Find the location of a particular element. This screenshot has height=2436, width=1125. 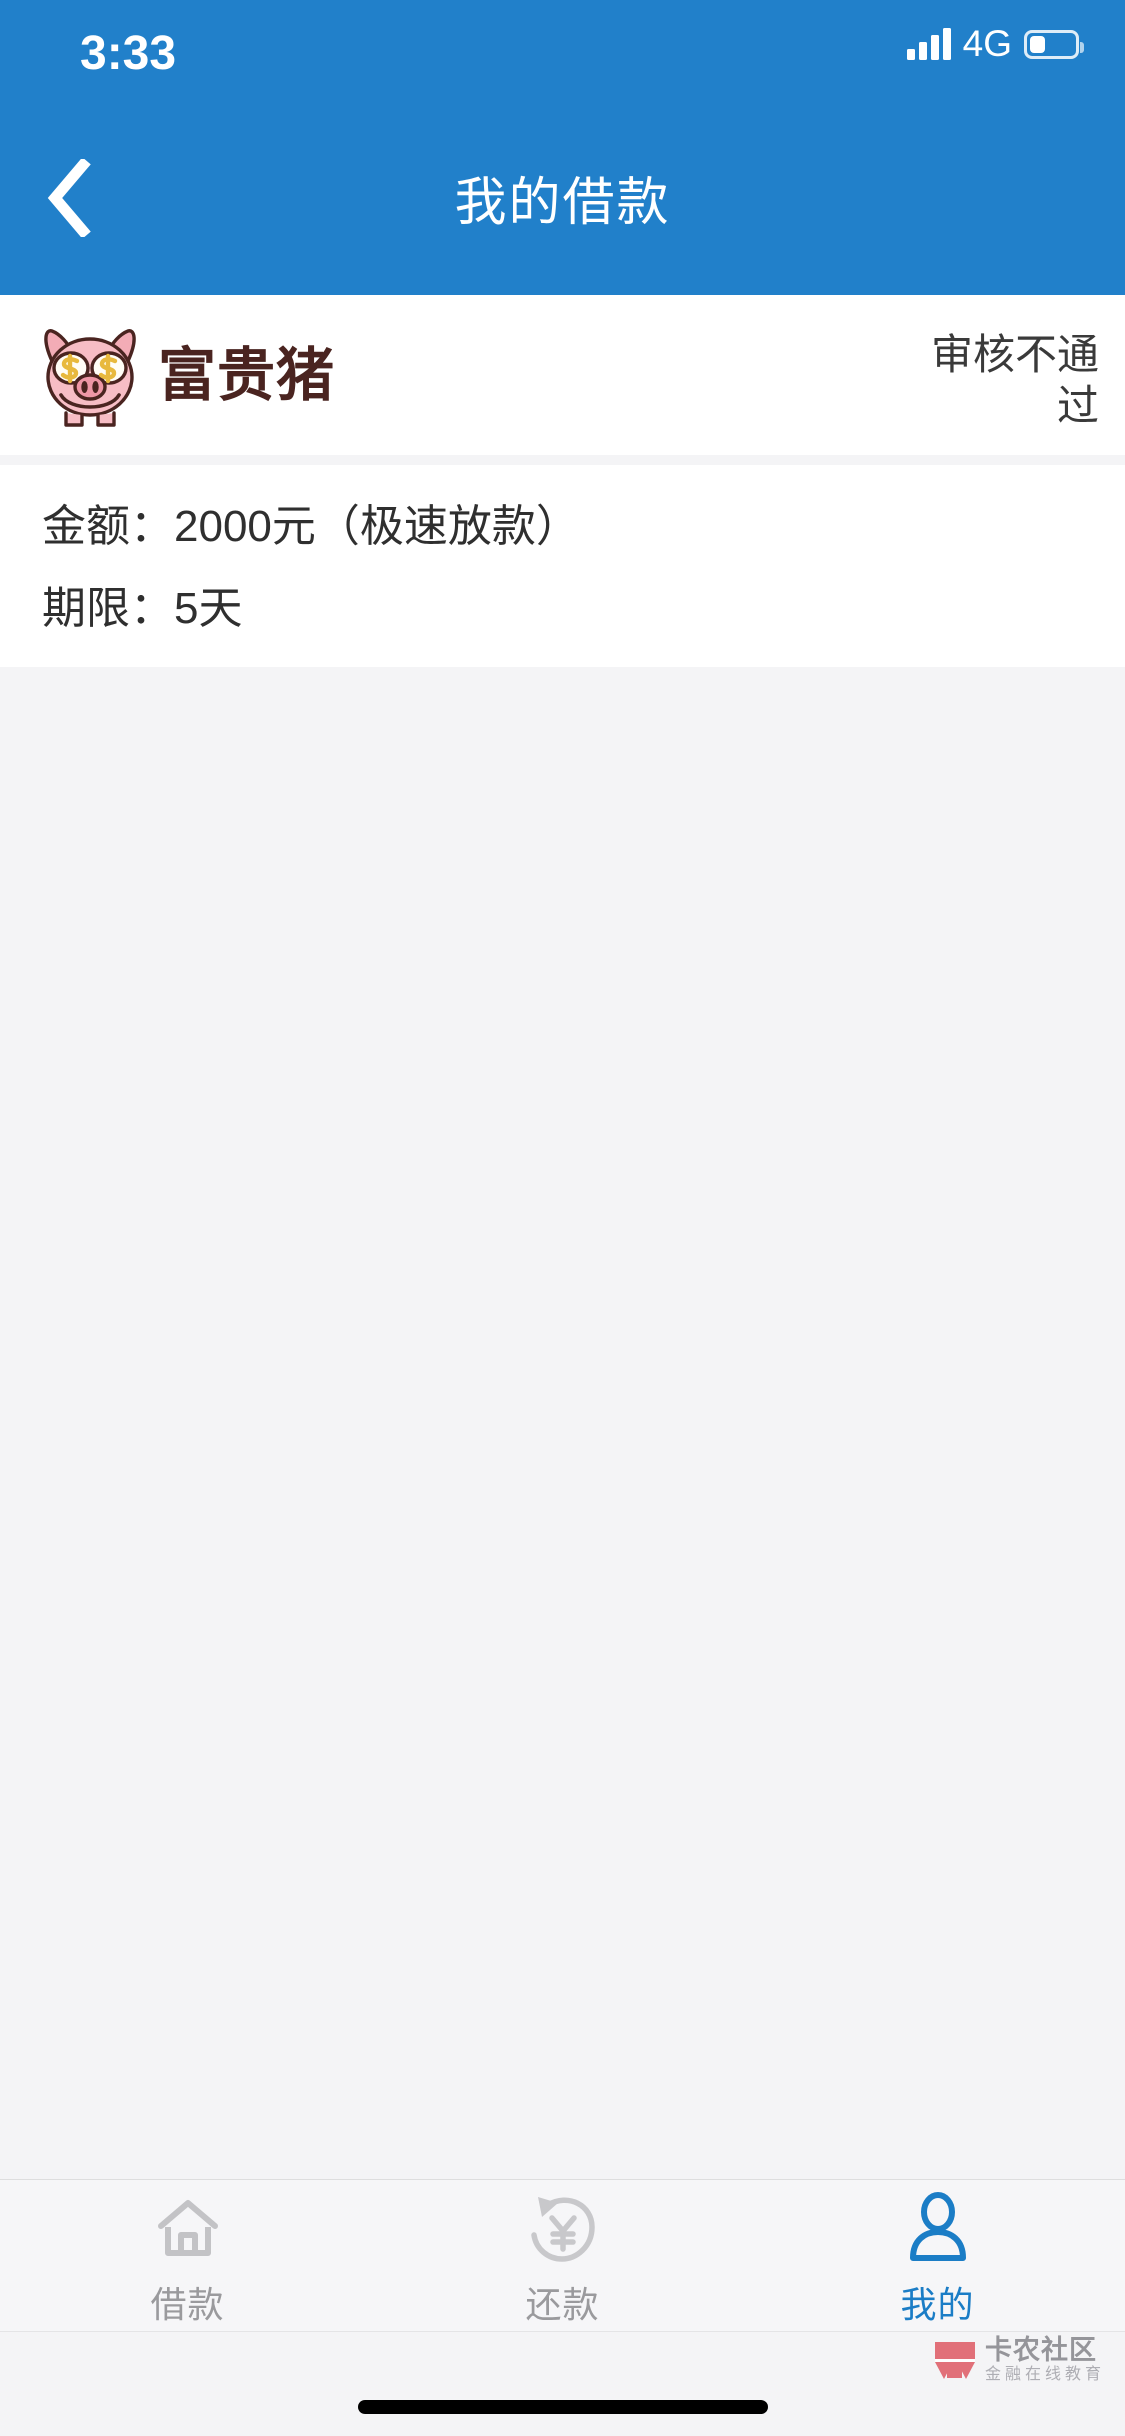

tab-repay-label: 还款 is located at coordinates (562, 2304).